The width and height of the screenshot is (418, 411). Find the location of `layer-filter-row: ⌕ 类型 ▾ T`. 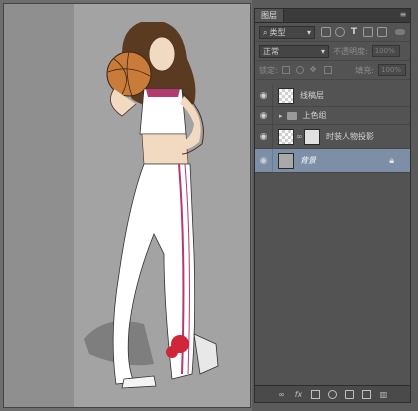

layer-filter-row: ⌕ 类型 ▾ T is located at coordinates (332, 32).